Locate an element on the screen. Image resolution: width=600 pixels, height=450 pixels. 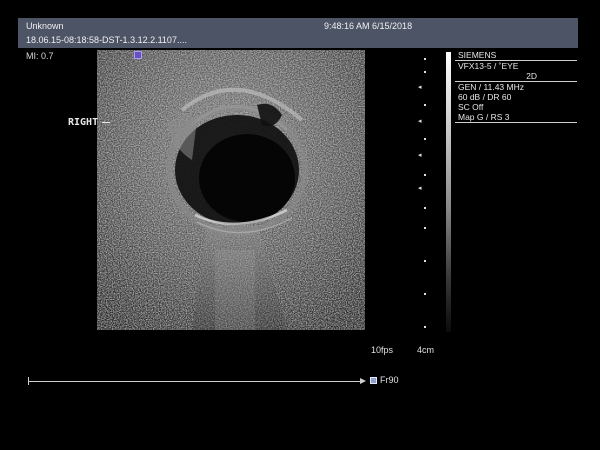
mechanical-index: MI: 0.7 is located at coordinates (40, 56).